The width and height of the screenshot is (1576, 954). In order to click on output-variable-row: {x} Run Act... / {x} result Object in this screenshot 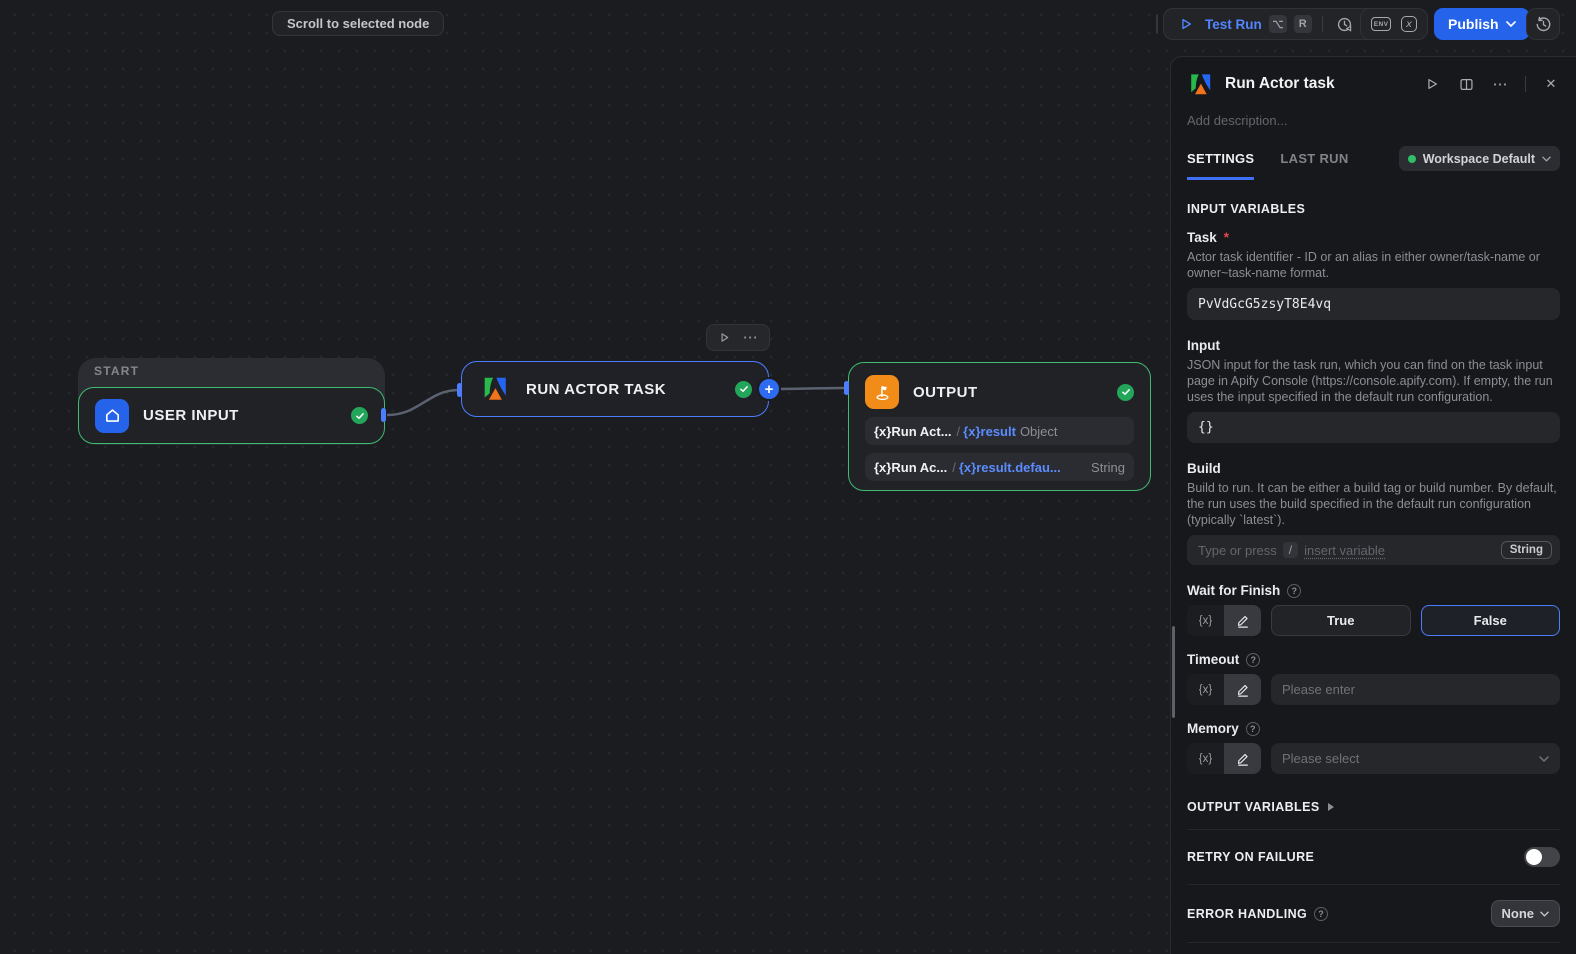, I will do `click(999, 431)`.